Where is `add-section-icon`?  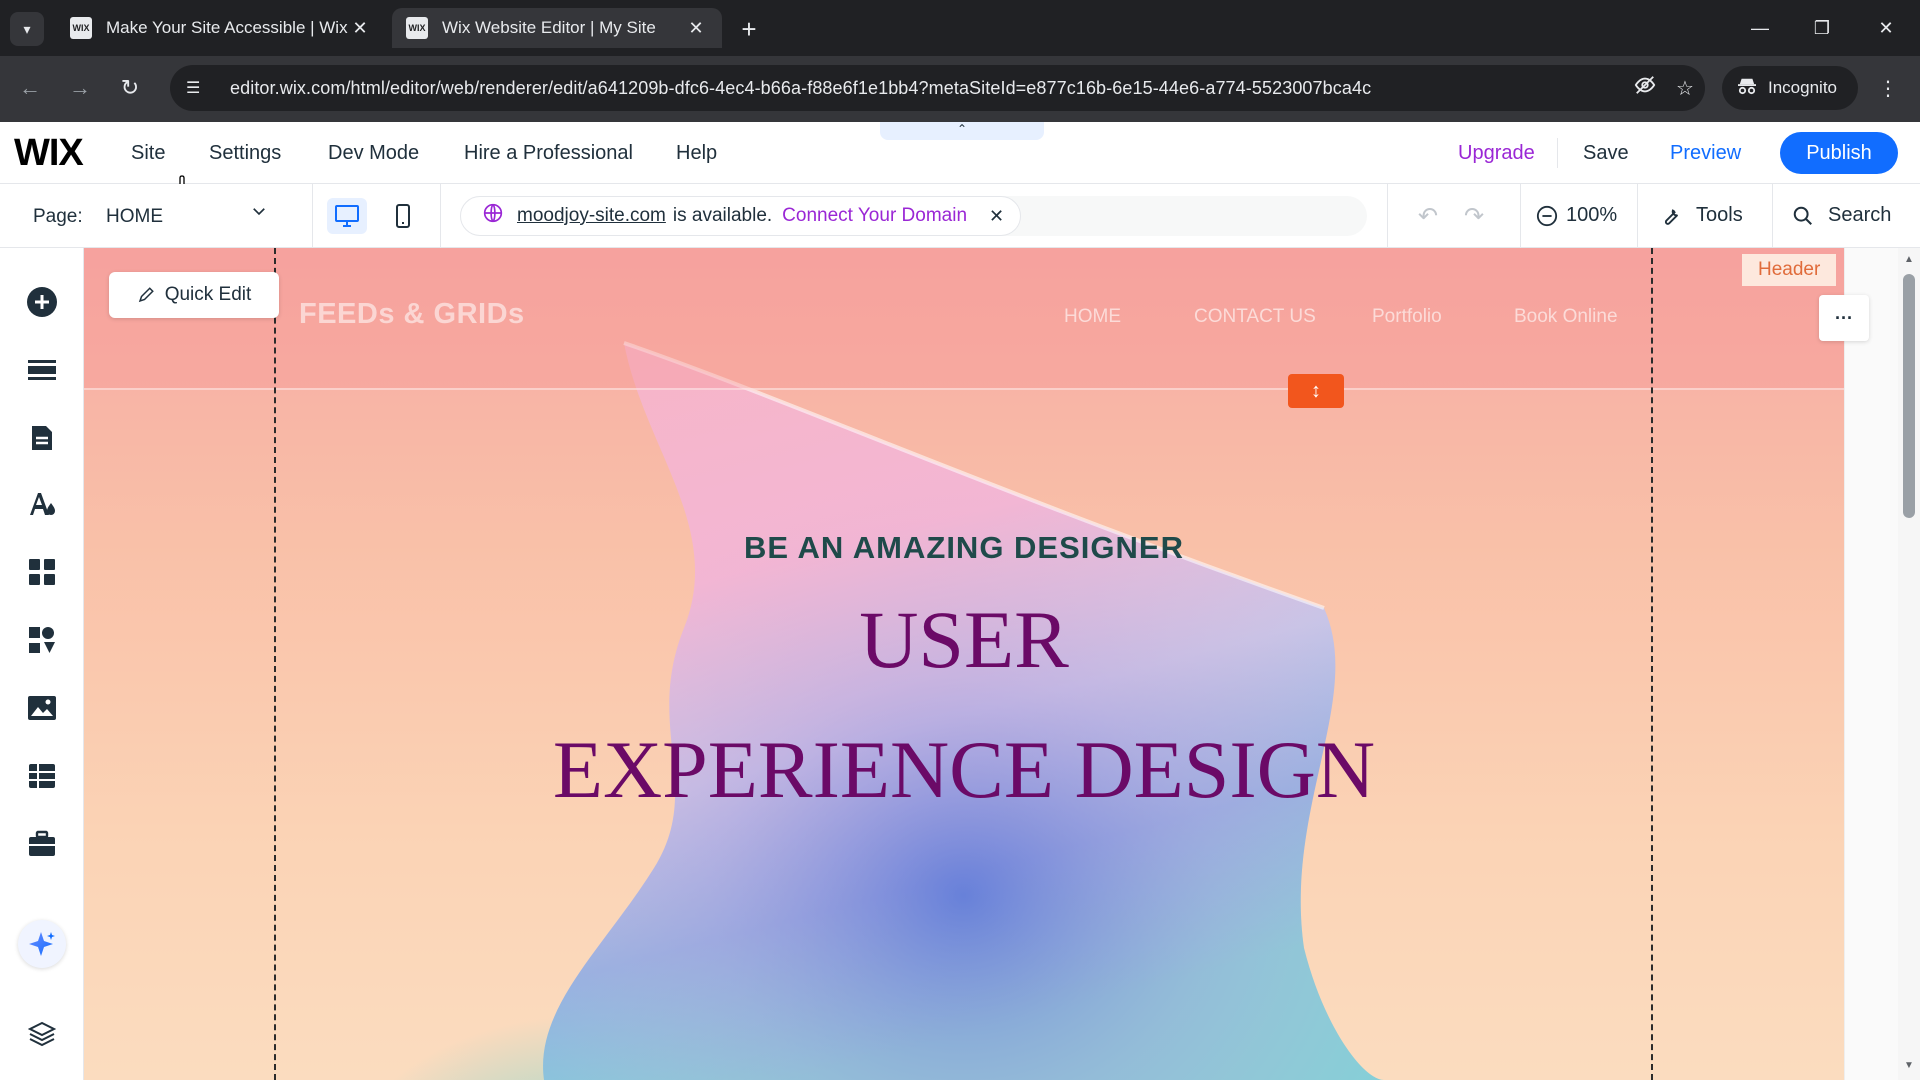
add-section-icon is located at coordinates (42, 370).